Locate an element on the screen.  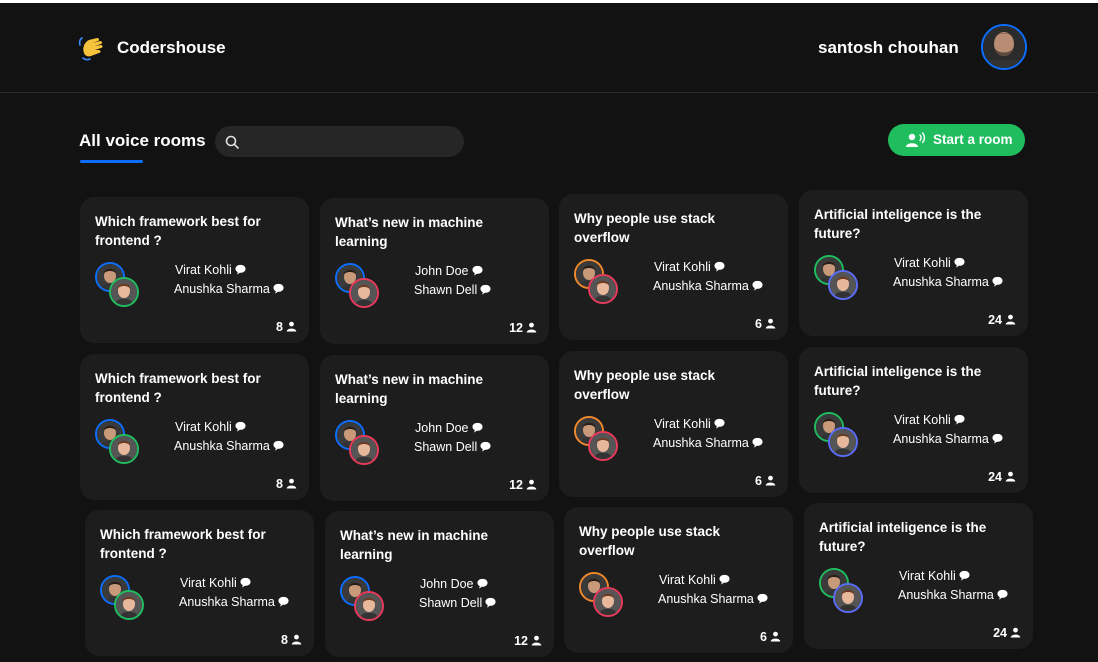
search-icon is located at coordinates (232, 142).